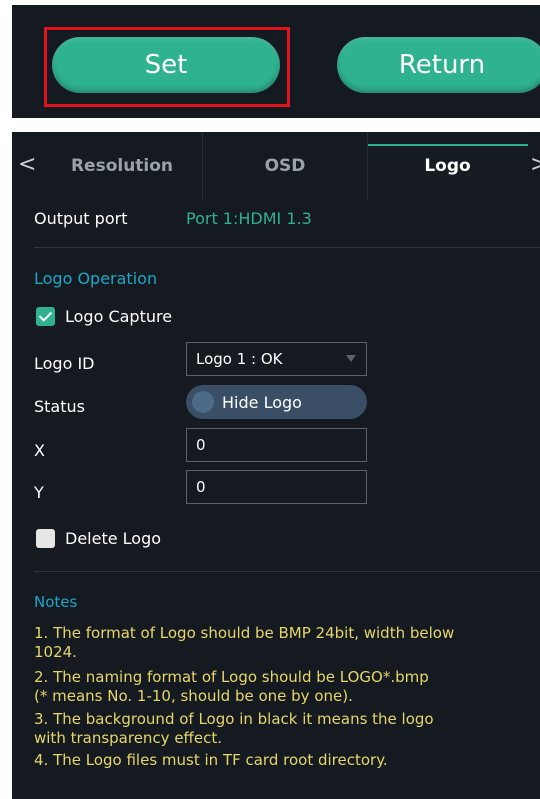  Describe the element at coordinates (45, 538) in the screenshot. I see `delete-logo-checkbox` at that location.